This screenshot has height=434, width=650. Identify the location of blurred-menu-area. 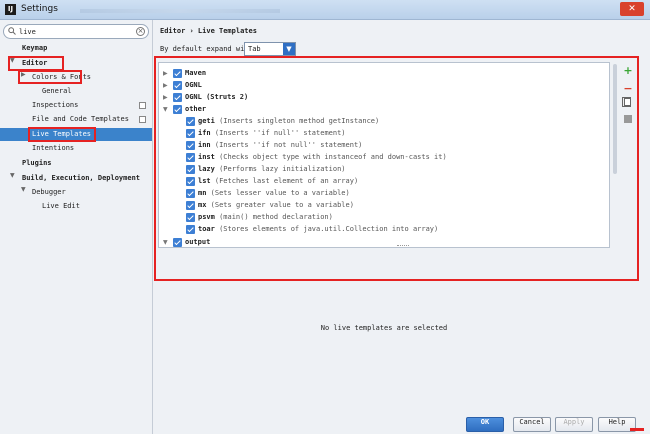
(180, 11).